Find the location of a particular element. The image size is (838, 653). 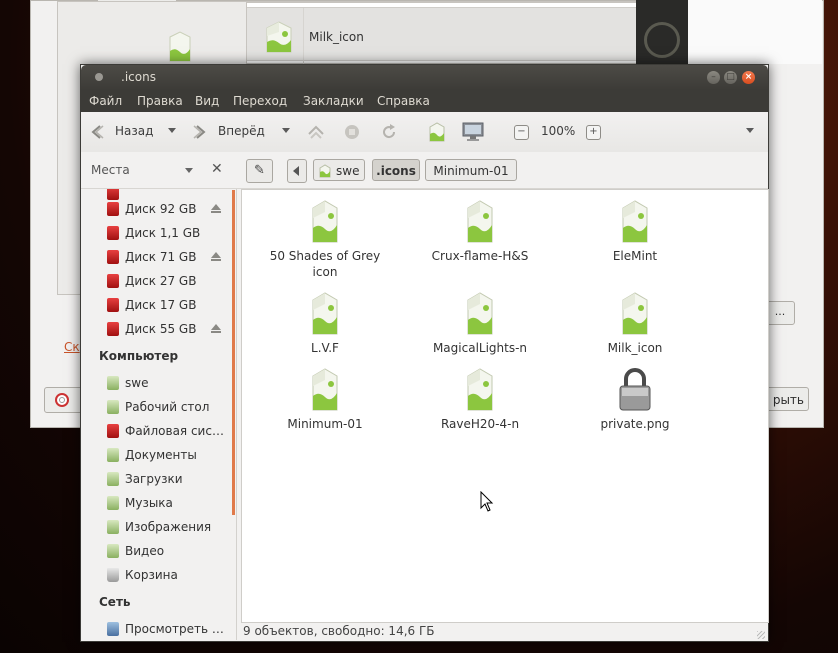

section-network: Сеть is located at coordinates (115, 602).